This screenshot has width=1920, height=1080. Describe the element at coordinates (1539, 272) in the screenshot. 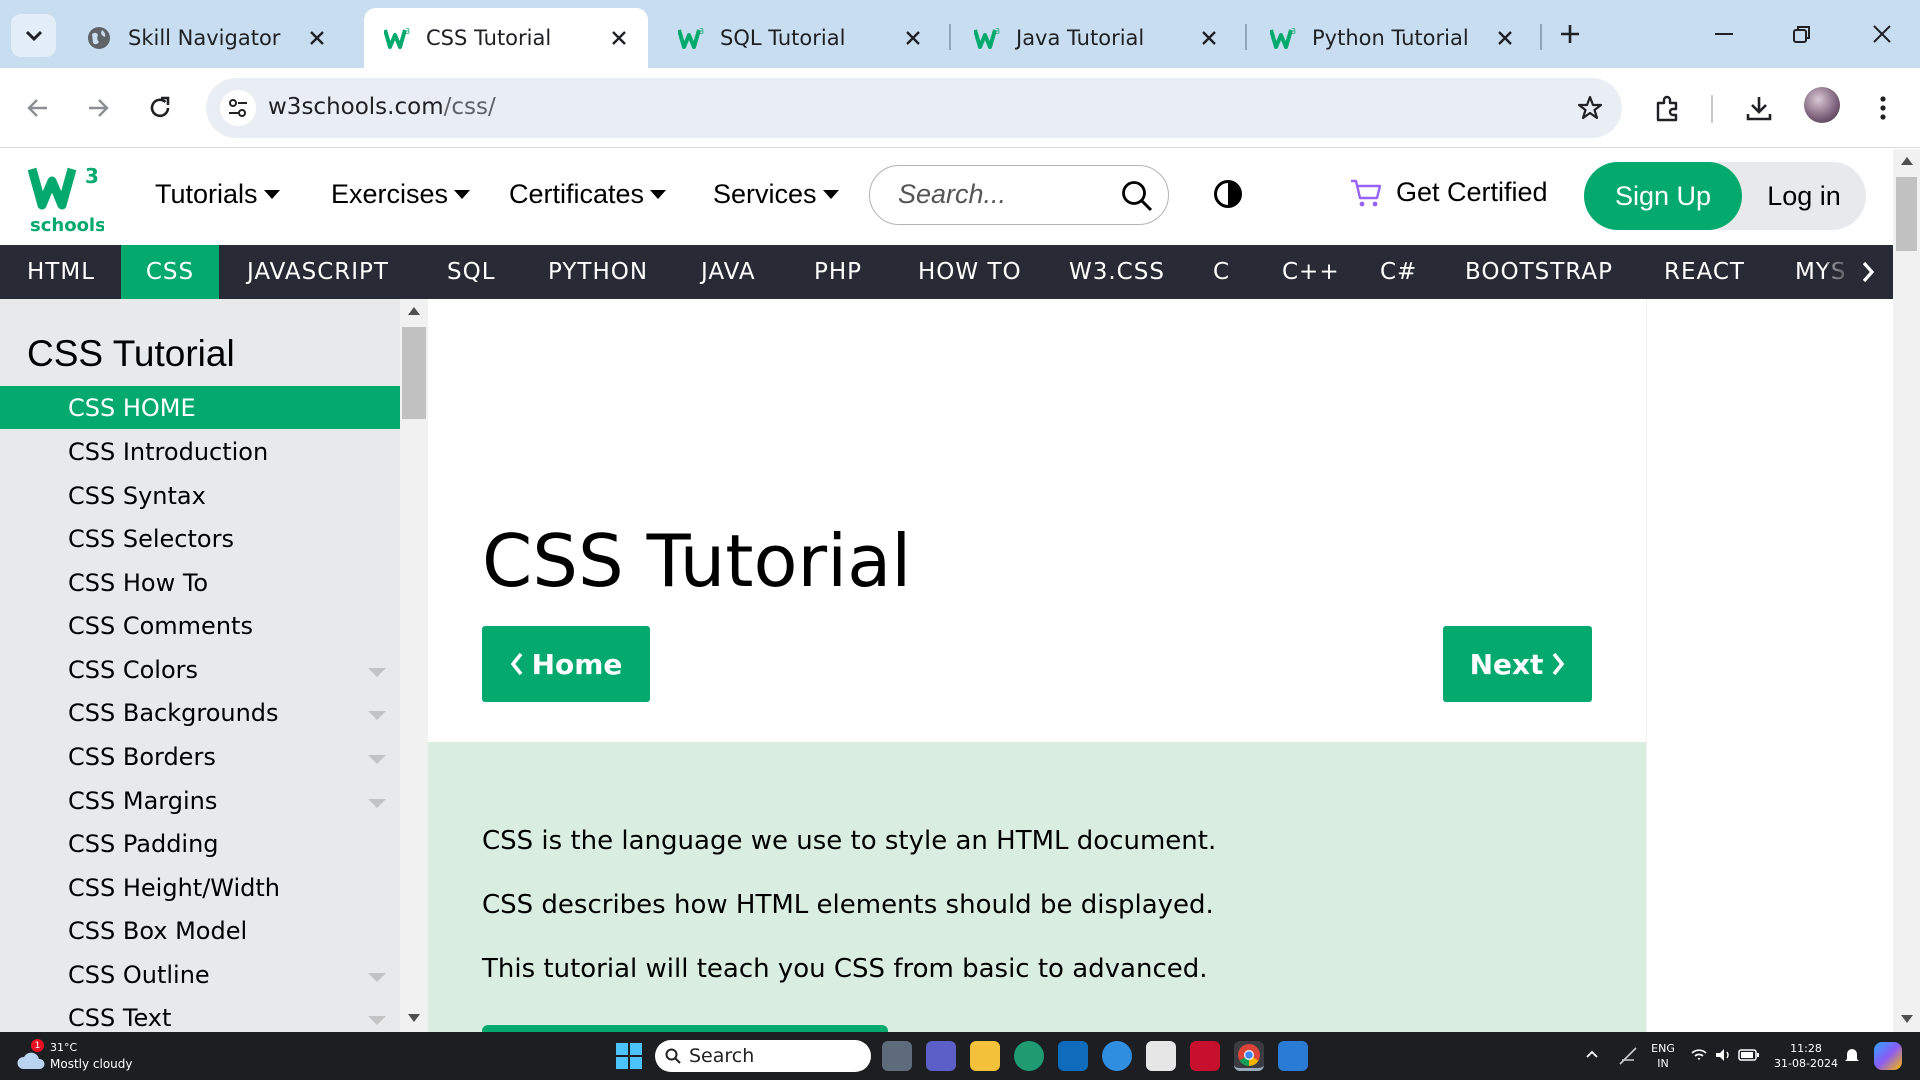

I see `topnav-item-bootstrap: BOOTSTRAP` at that location.